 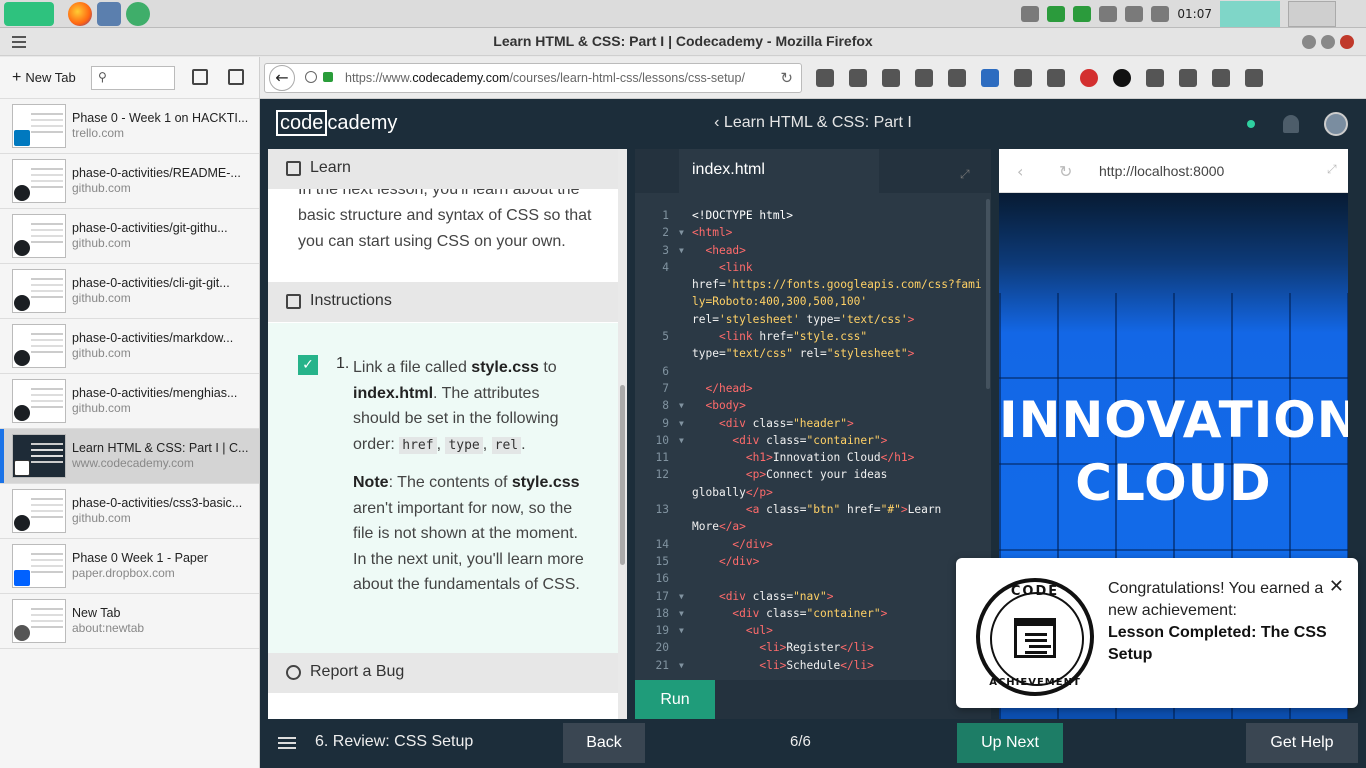 What do you see at coordinates (1161, 171) in the screenshot?
I see `preview-url: http://localhost:8000` at bounding box center [1161, 171].